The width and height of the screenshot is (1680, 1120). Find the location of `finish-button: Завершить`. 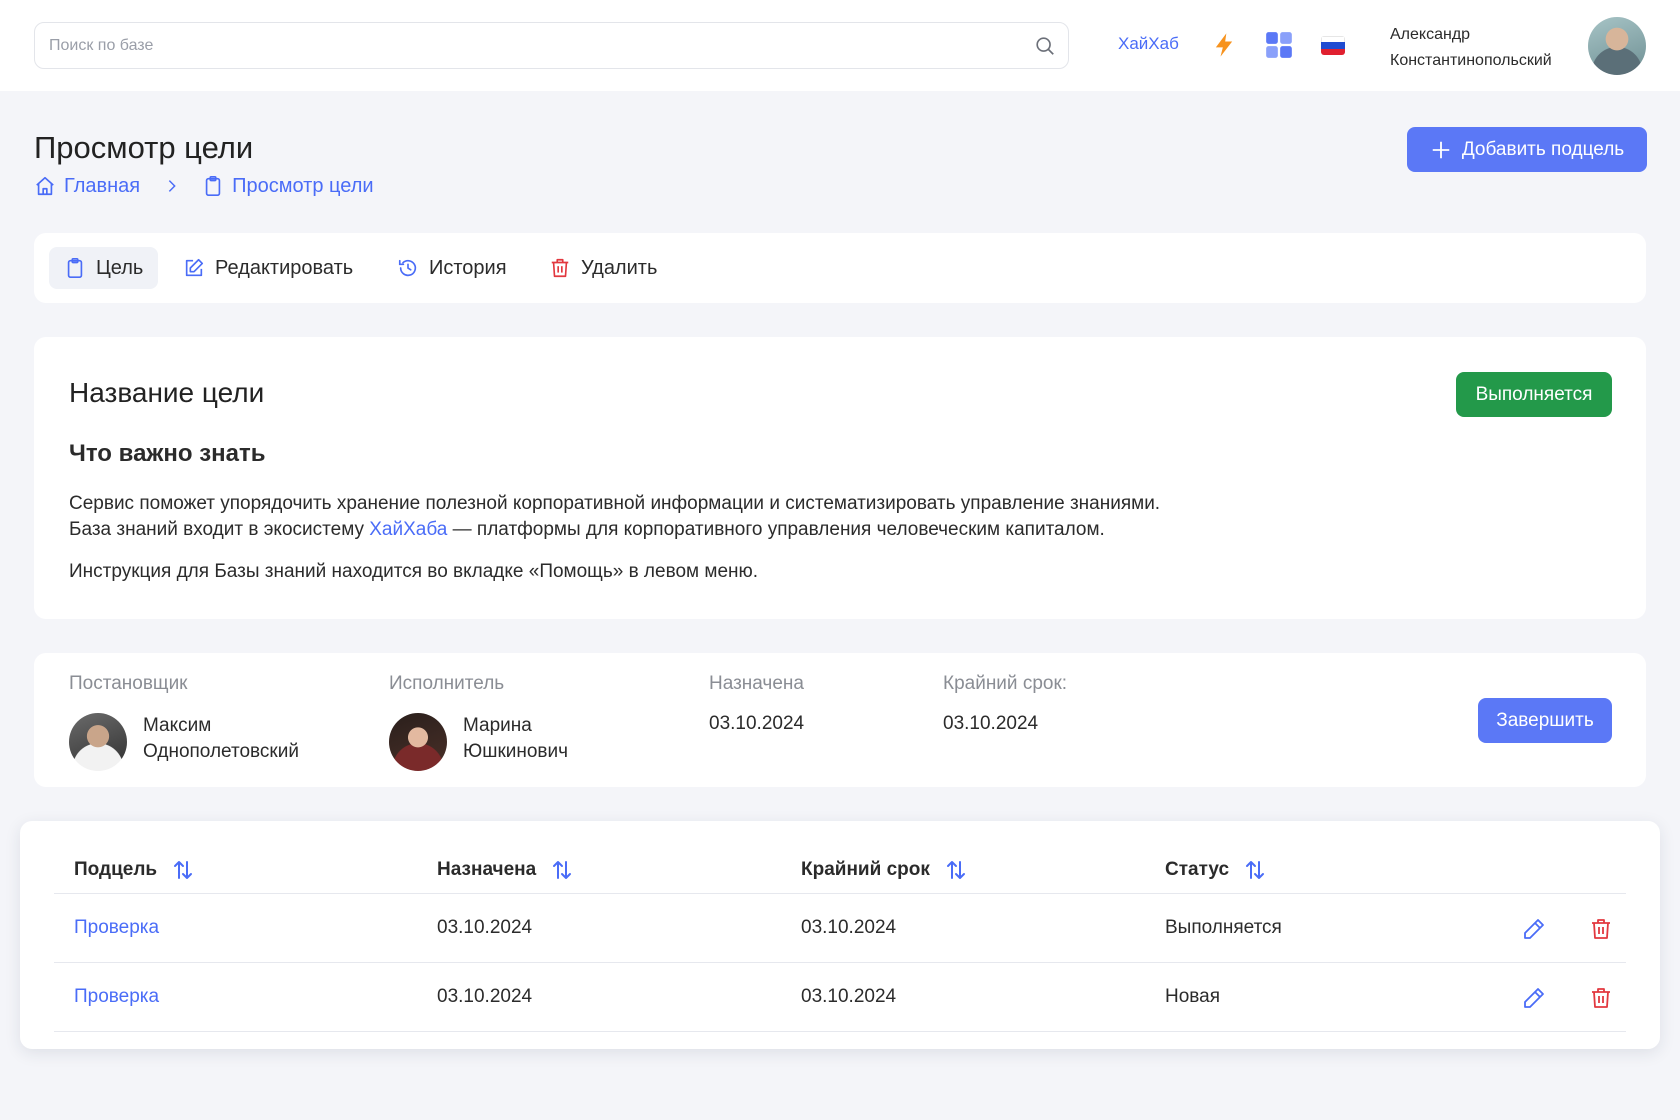

finish-button: Завершить is located at coordinates (1545, 720).